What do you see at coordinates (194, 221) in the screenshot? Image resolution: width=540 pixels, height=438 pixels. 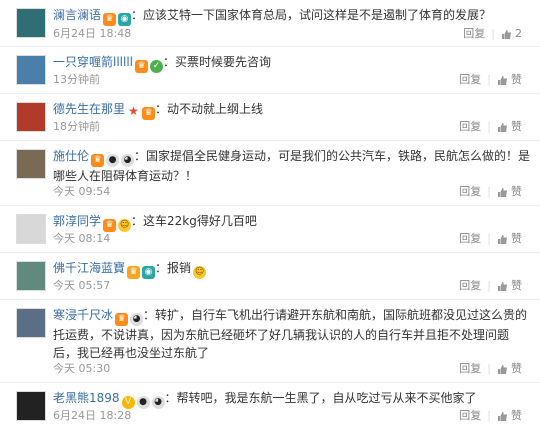 I see `comment-text: ：这车22kg得好几百吧` at bounding box center [194, 221].